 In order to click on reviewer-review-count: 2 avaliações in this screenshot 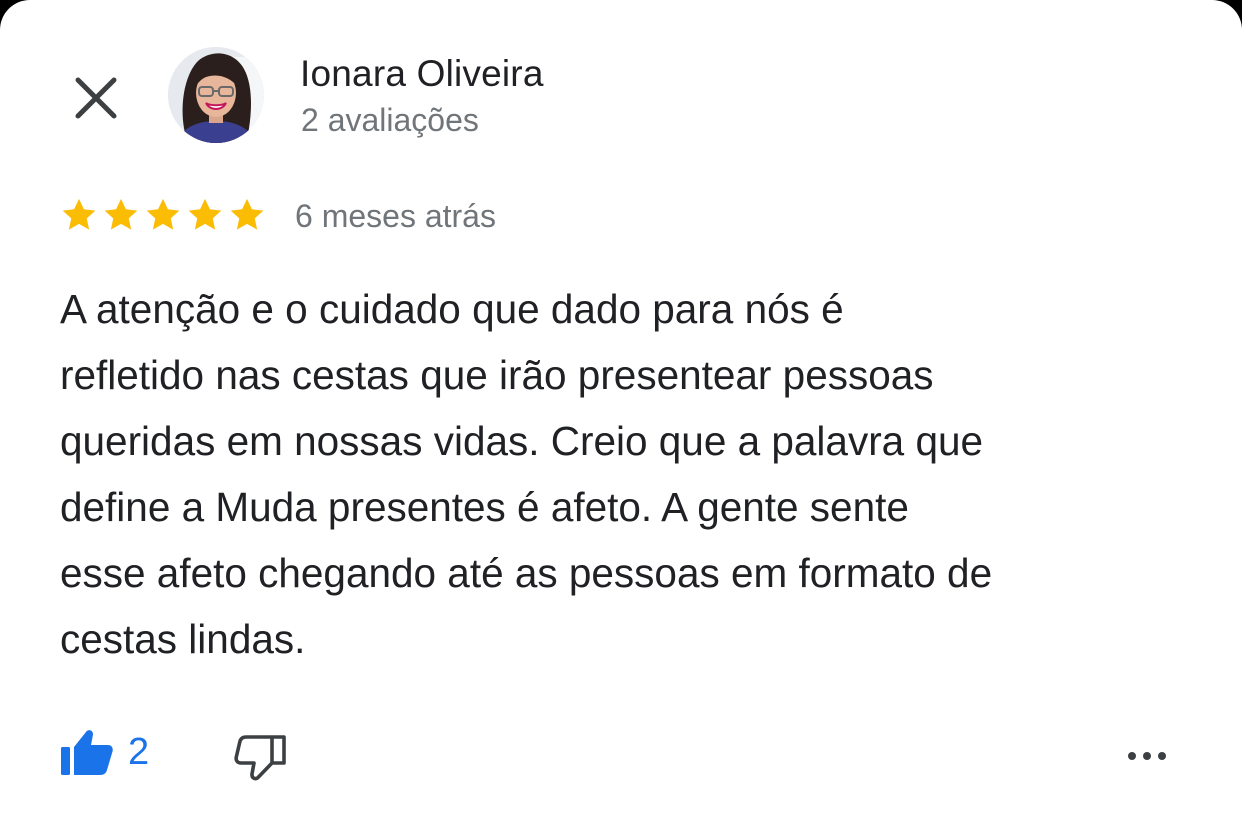, I will do `click(390, 120)`.